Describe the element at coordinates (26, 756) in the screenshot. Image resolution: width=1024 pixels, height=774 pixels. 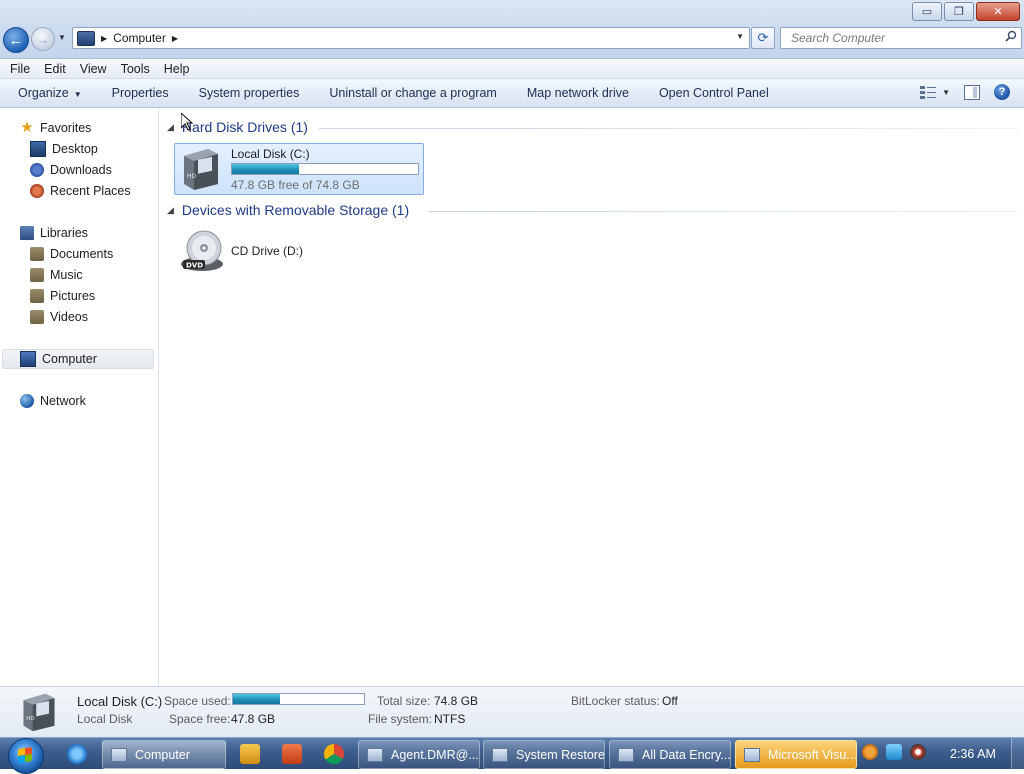
I see `start-button` at that location.